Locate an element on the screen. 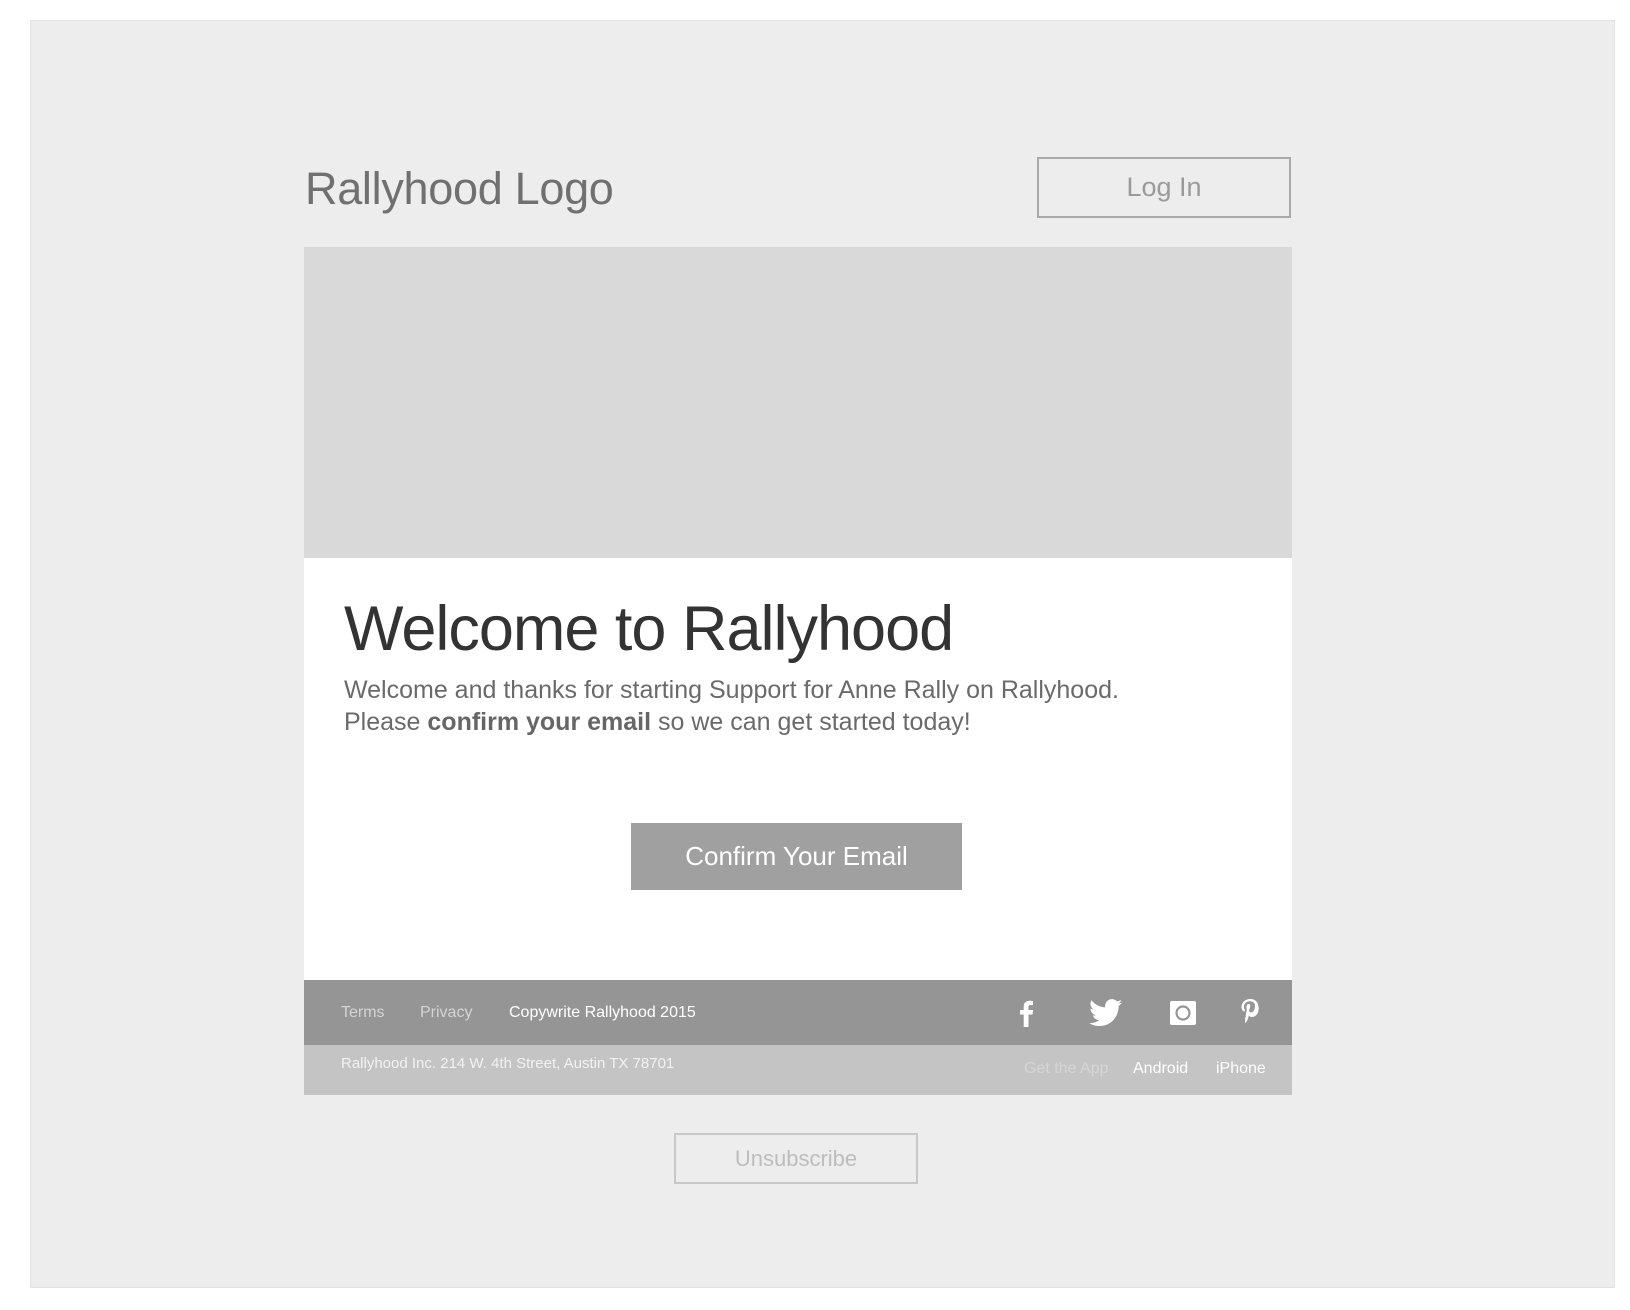 The height and width of the screenshot is (1310, 1630). rallyhood-logo: Rallyhood Logo is located at coordinates (459, 189).